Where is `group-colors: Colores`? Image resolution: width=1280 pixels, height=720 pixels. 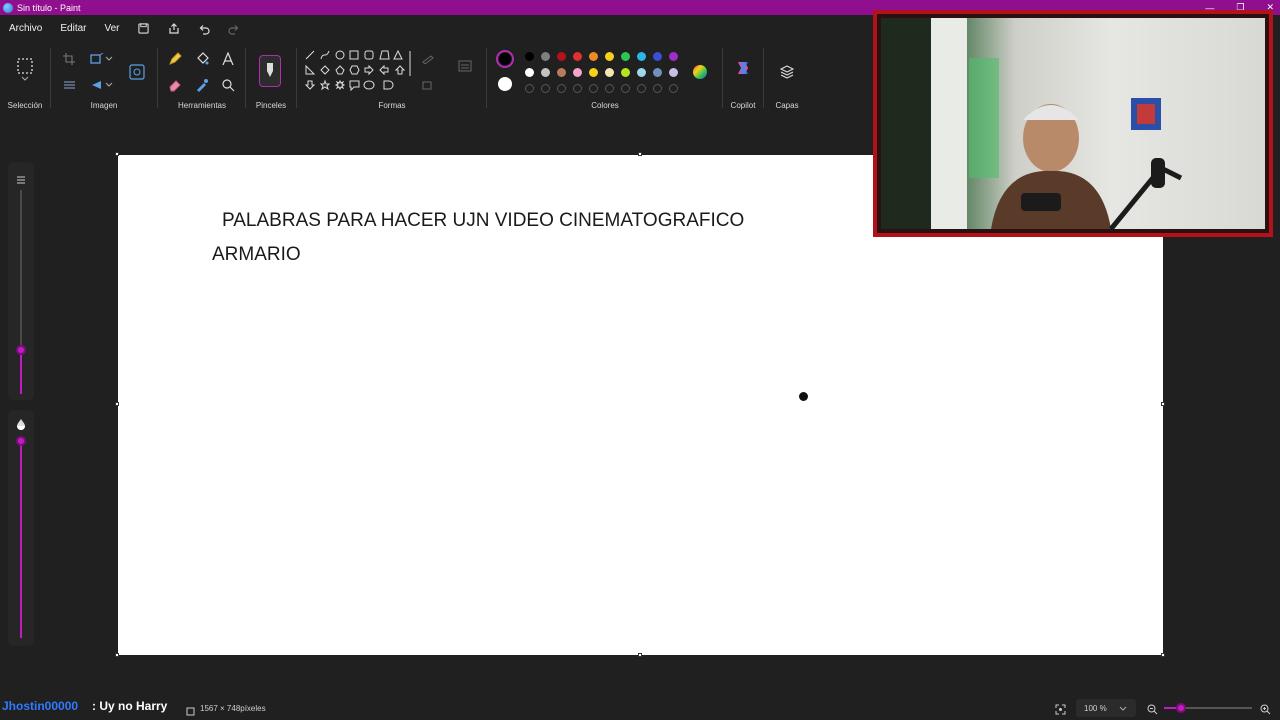
group-colors: Colores is located at coordinates (605, 78).